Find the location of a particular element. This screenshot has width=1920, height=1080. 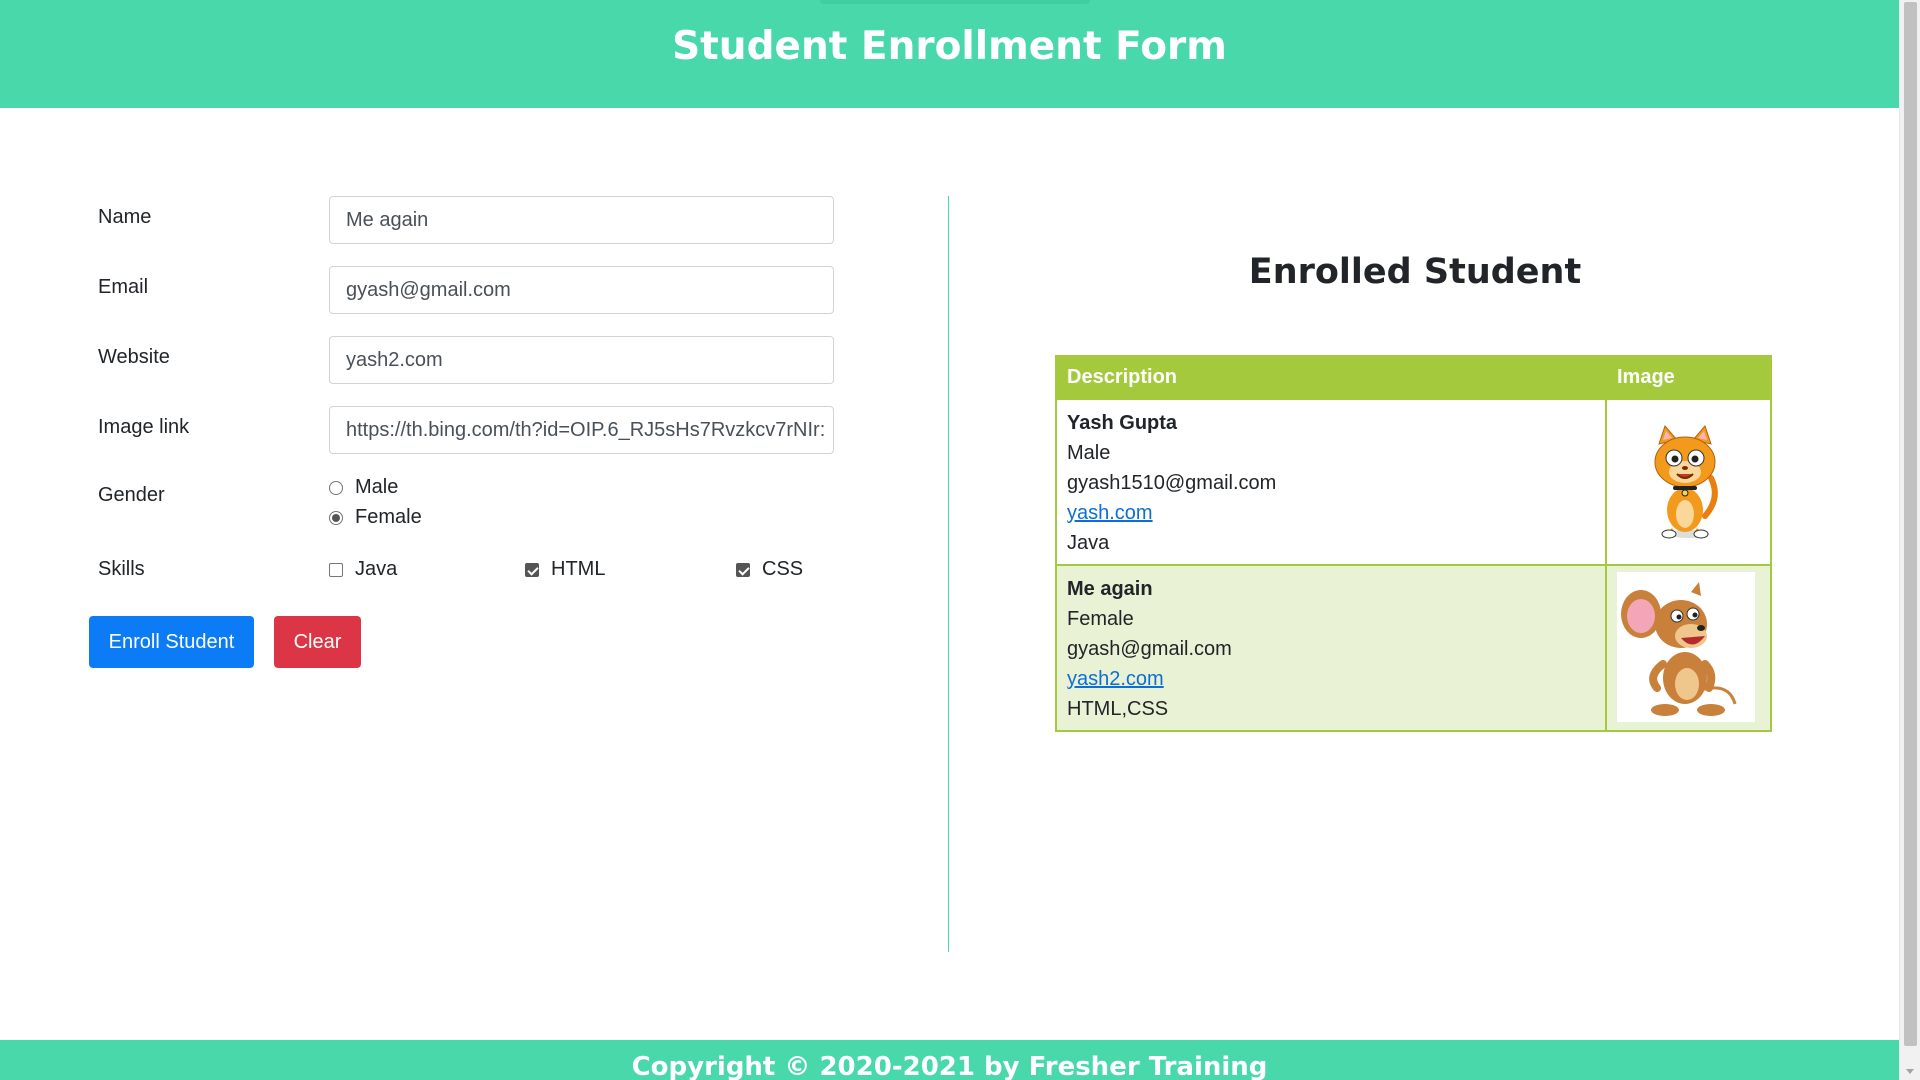

student-skills: HTML,CSS is located at coordinates (1118, 709).